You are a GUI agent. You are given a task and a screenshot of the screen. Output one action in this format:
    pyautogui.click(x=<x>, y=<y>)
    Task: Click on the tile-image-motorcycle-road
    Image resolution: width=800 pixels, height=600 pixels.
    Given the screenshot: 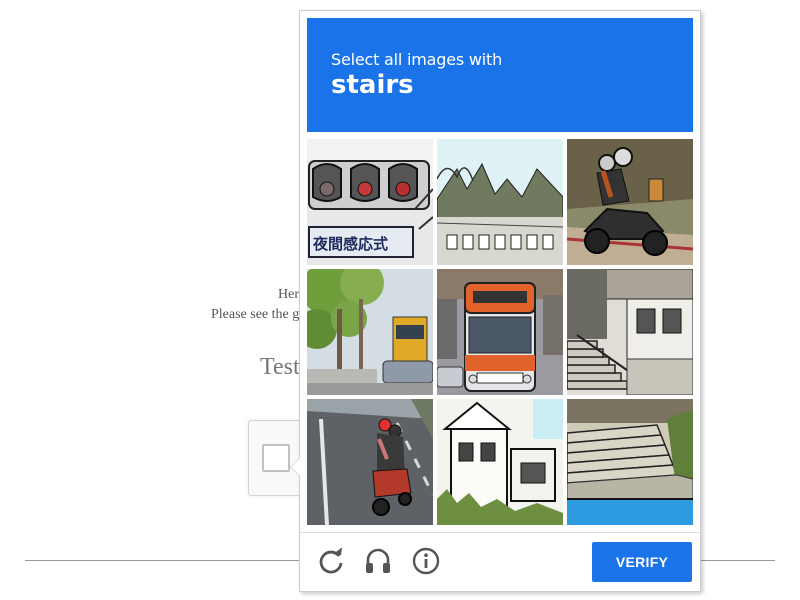 What is the action you would take?
    pyautogui.click(x=370, y=462)
    